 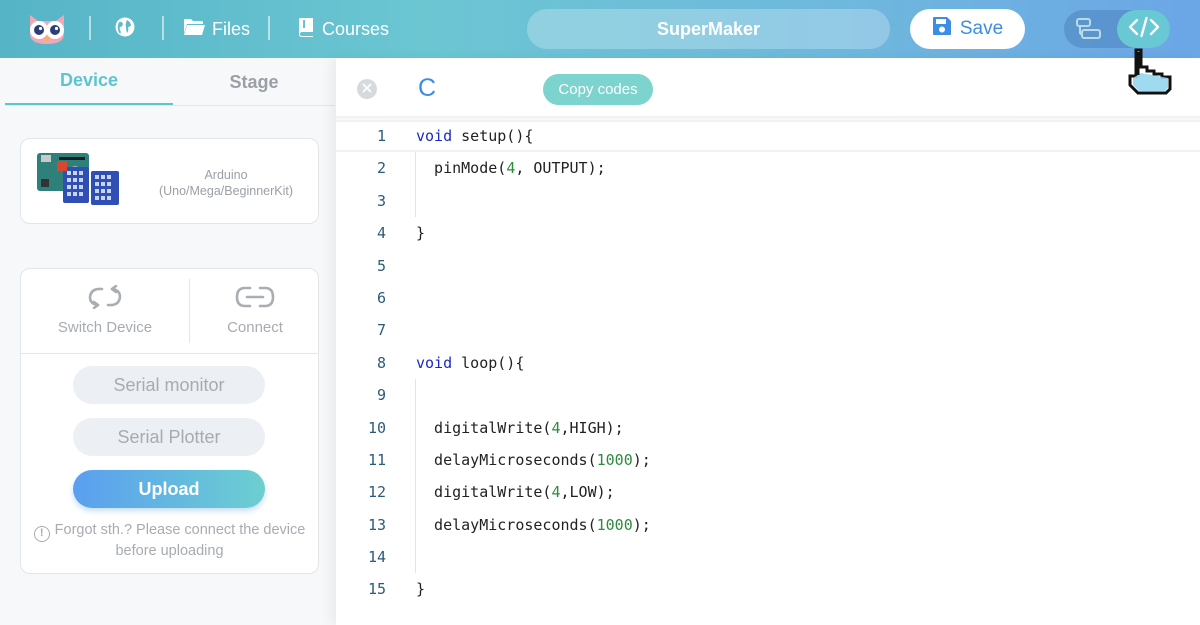 I want to click on upload-button: Upload, so click(x=169, y=489).